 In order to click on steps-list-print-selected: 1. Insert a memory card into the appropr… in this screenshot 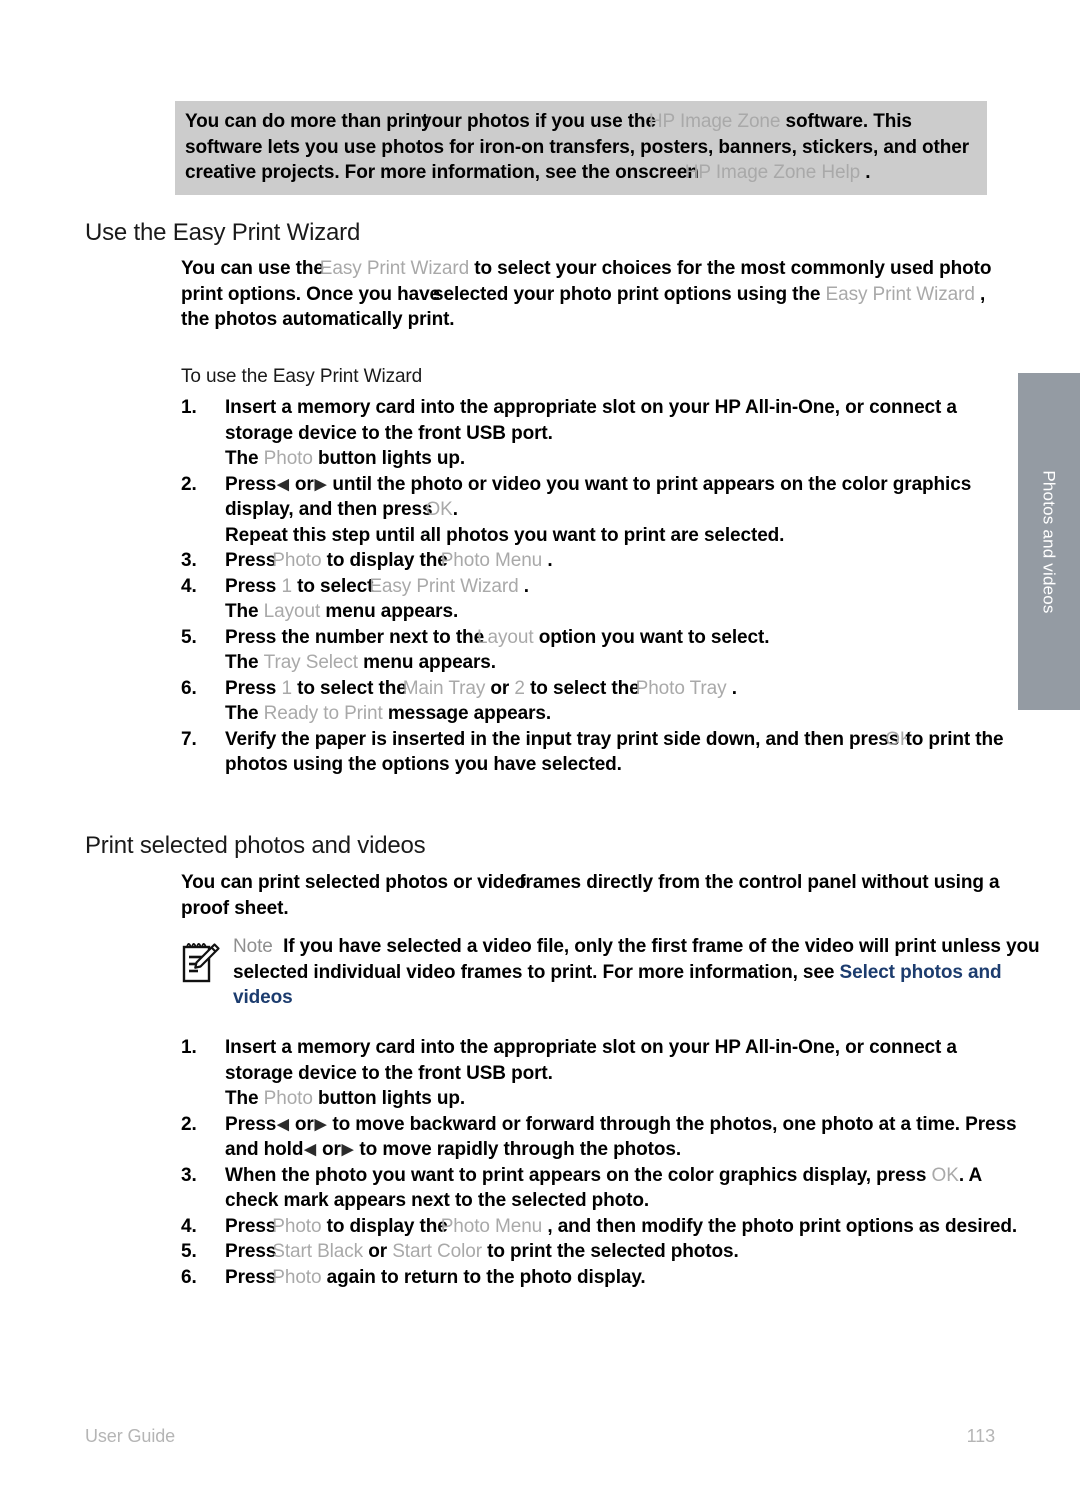, I will do `click(603, 1162)`.